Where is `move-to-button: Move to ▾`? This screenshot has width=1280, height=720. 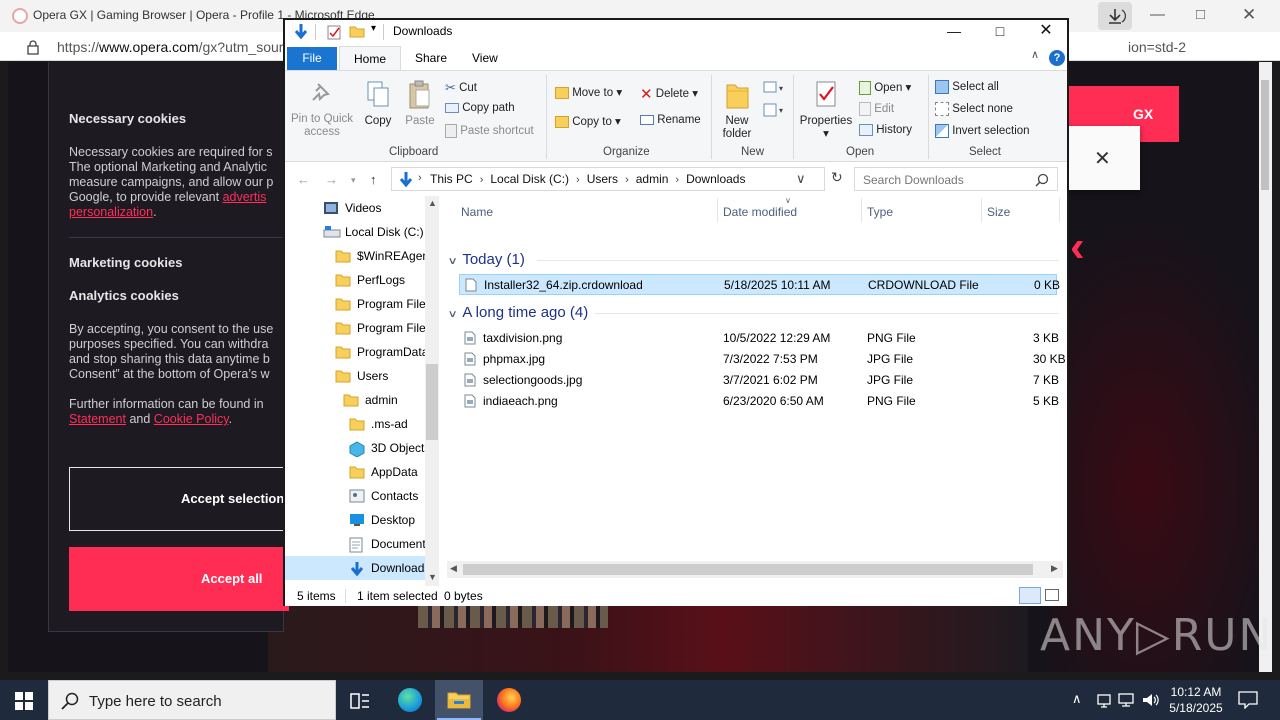 move-to-button: Move to ▾ is located at coordinates (588, 92).